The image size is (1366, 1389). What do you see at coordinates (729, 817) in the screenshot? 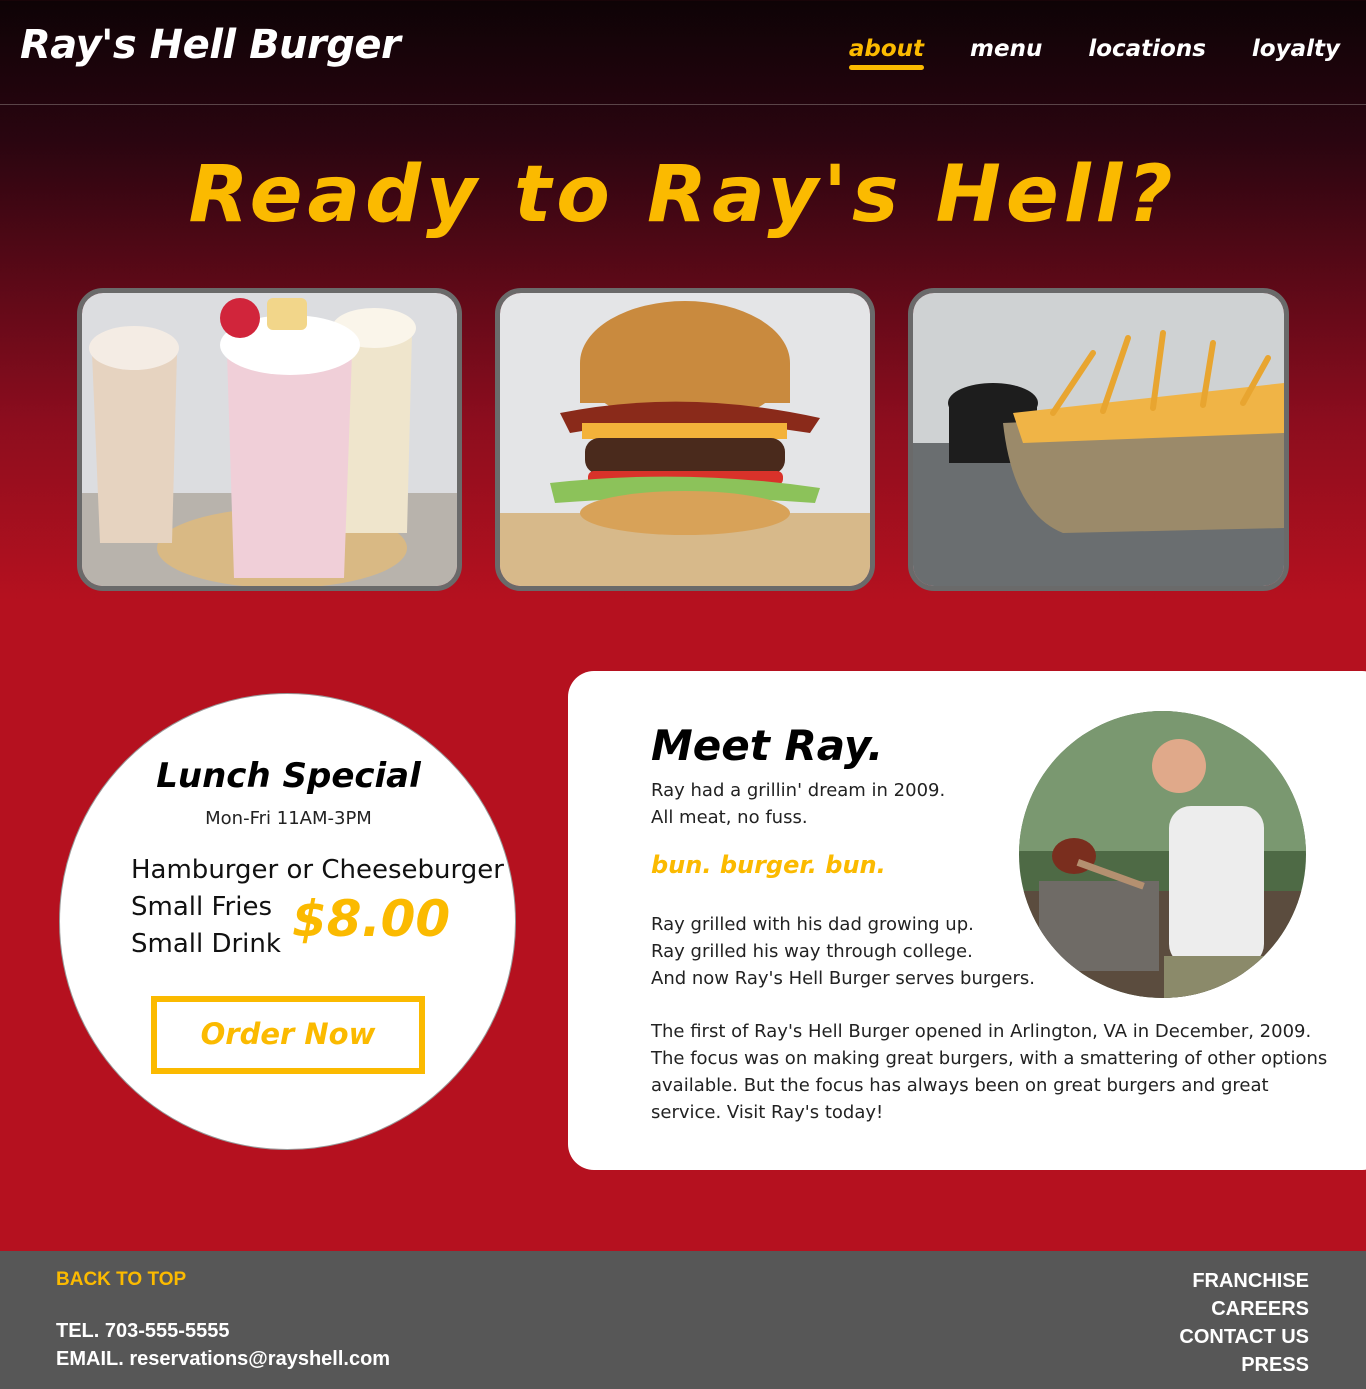
I see `meet-intro-line: All meat, no fuss.` at bounding box center [729, 817].